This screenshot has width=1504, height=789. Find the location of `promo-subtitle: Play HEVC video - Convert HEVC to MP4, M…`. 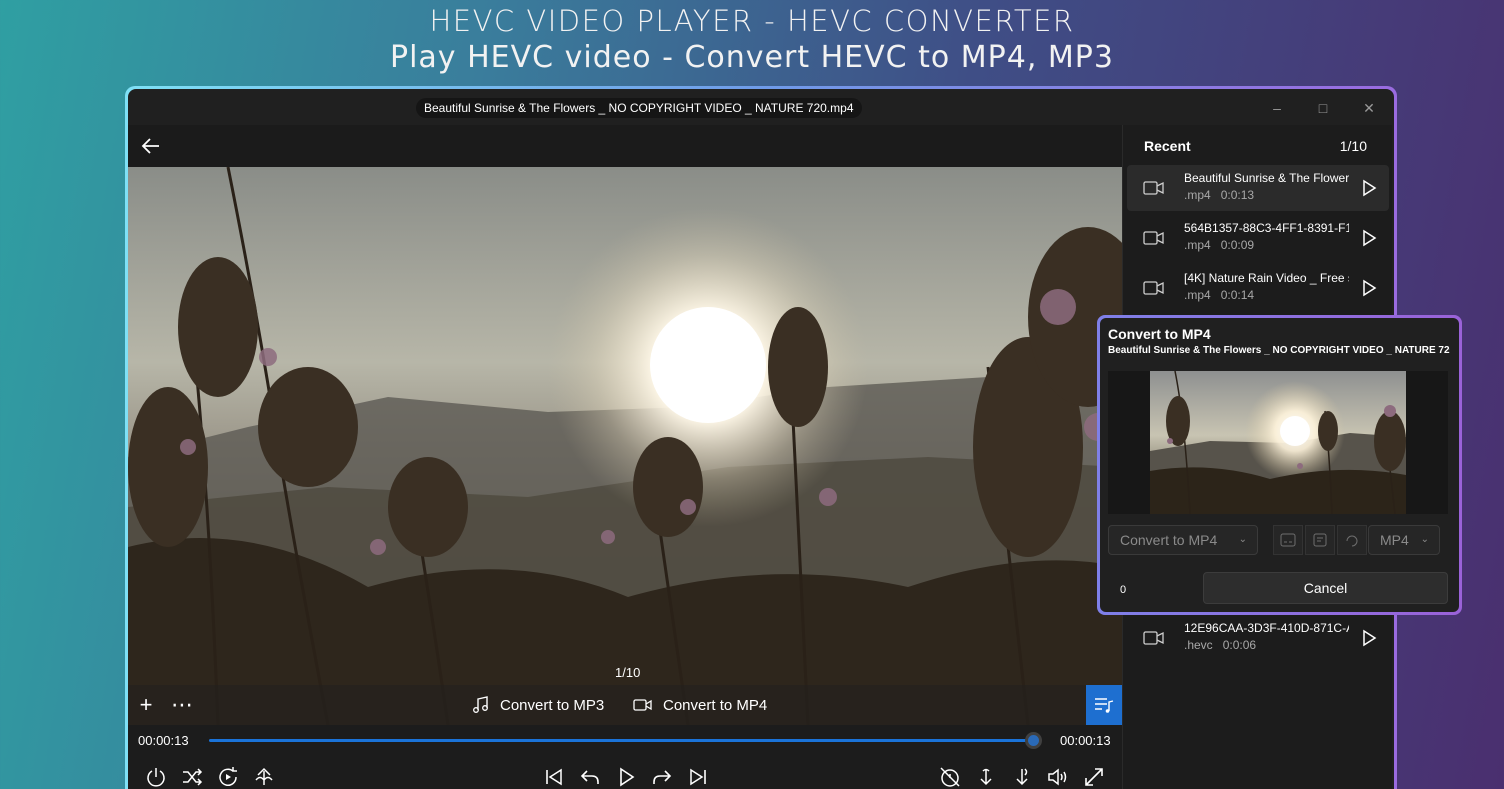

promo-subtitle: Play HEVC video - Convert HEVC to MP4, M… is located at coordinates (752, 57).